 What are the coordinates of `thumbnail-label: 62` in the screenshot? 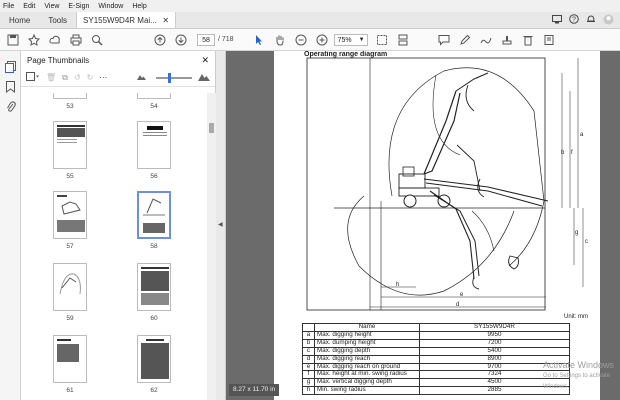 It's located at (154, 390).